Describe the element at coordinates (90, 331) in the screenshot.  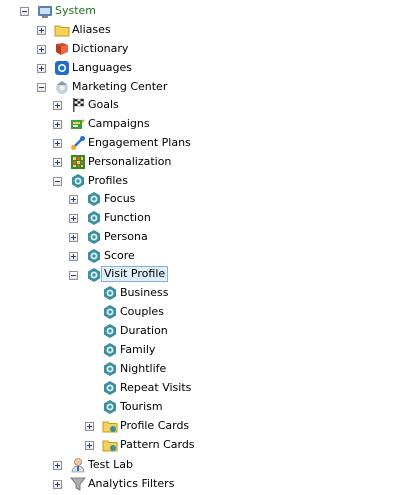
I see `tree-node-duration: Duration` at that location.